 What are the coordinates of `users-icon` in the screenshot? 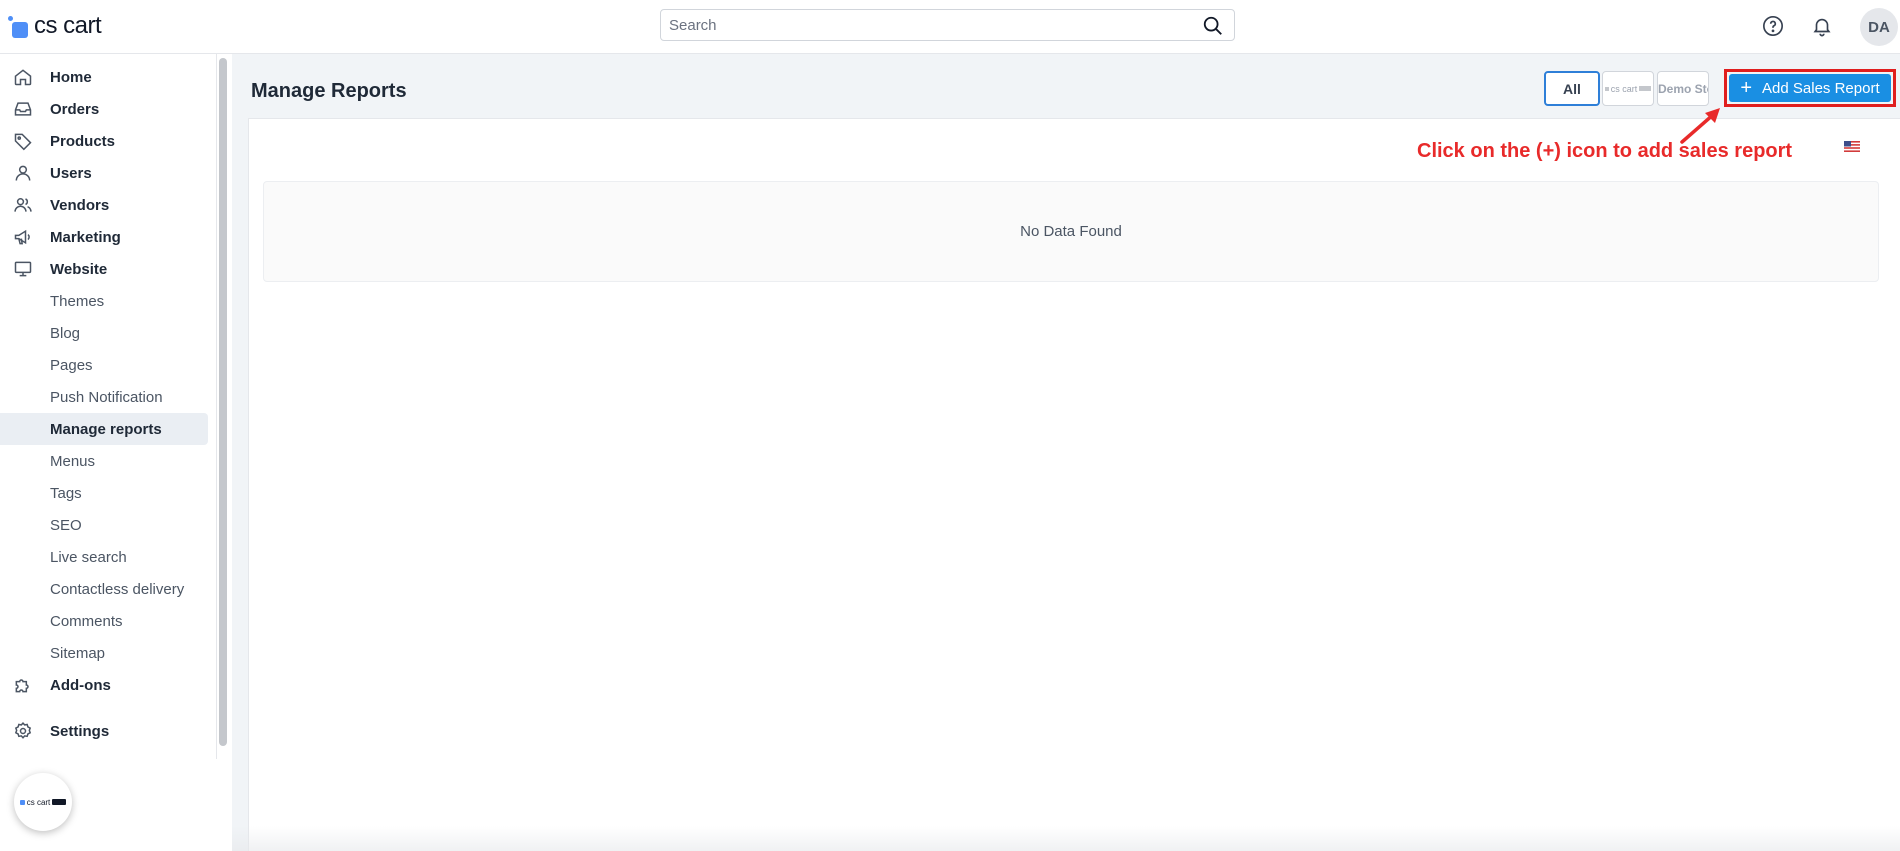 It's located at (23, 205).